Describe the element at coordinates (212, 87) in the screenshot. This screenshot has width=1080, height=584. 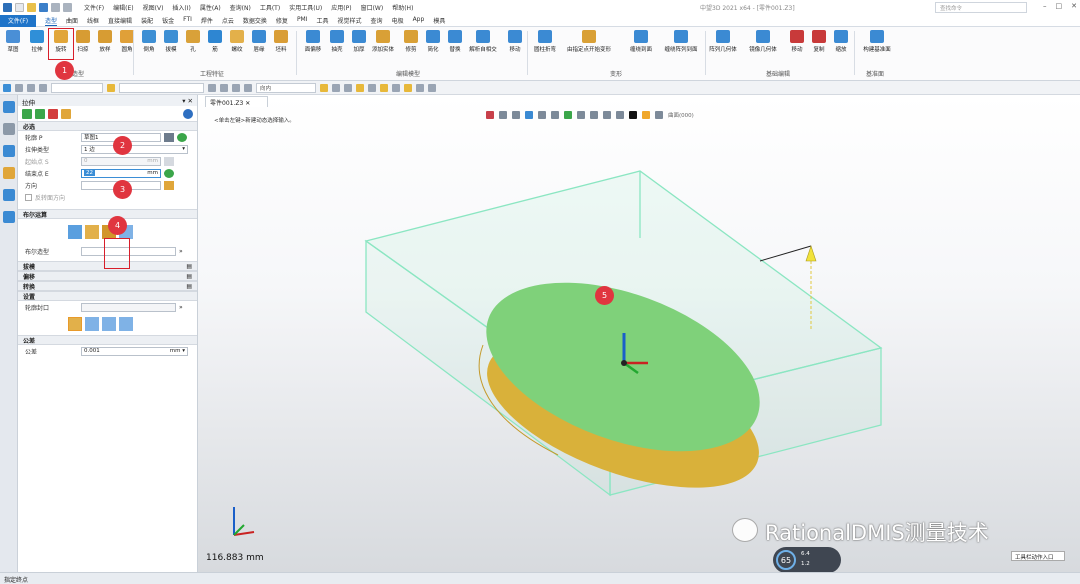
I see `pin-icon` at that location.